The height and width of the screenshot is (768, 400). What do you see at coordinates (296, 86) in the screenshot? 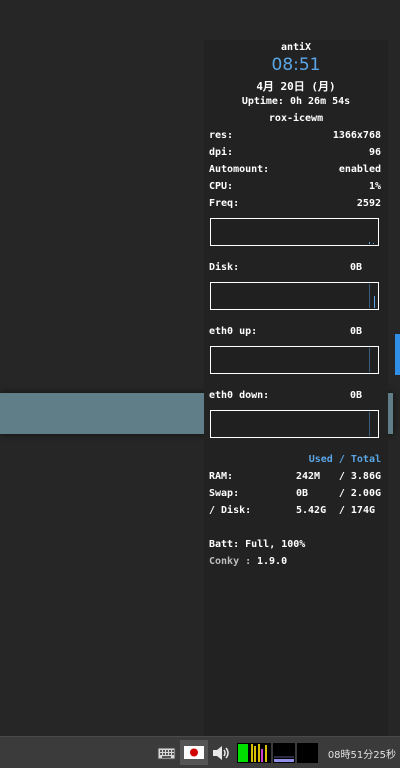
I see `date-display: 4月 20日 (月)` at bounding box center [296, 86].